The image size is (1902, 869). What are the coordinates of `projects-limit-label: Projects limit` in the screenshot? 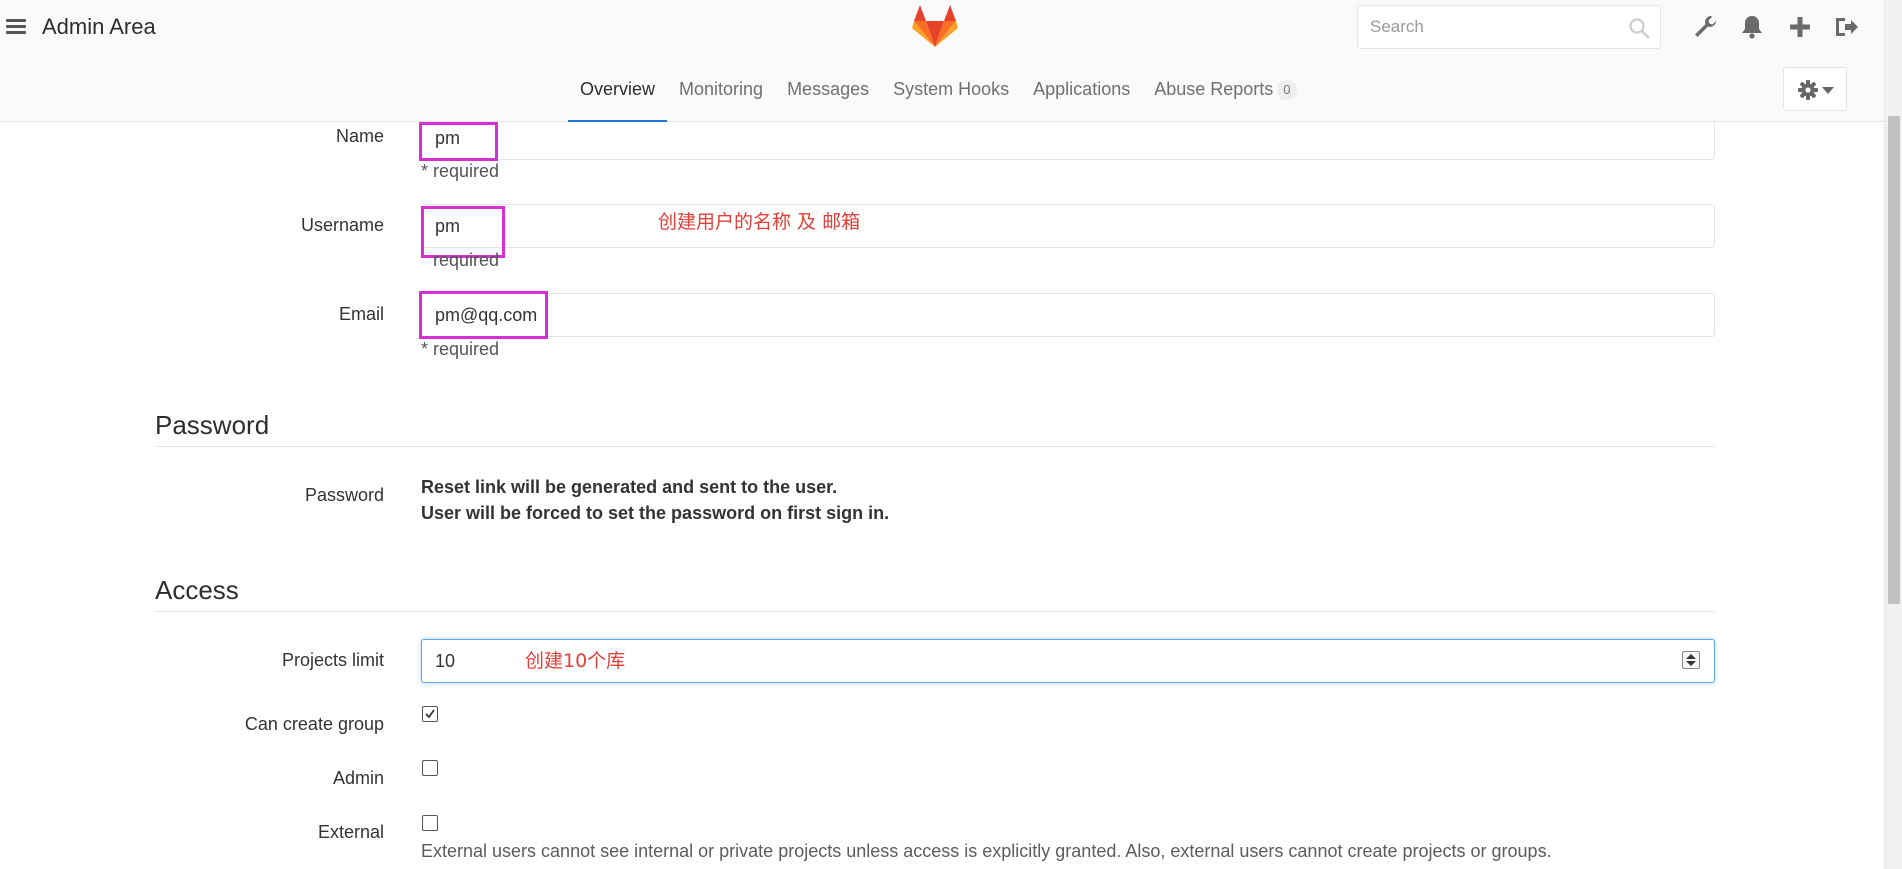 It's located at (332, 660).